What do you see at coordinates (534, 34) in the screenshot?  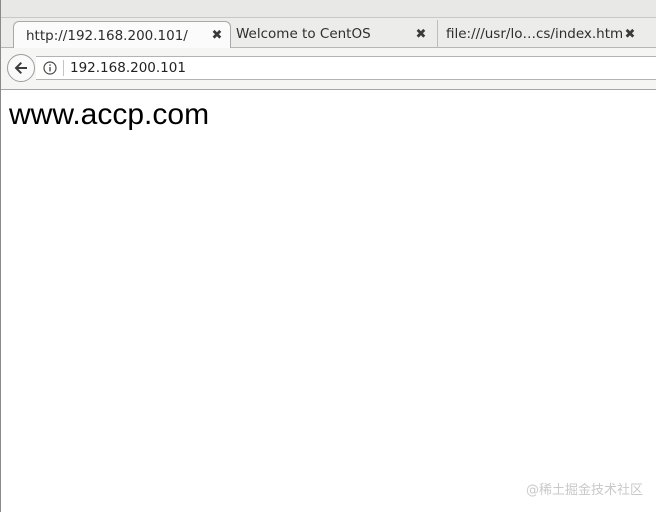 I see `tab-label: file:///usr/lo…cs/index.html` at bounding box center [534, 34].